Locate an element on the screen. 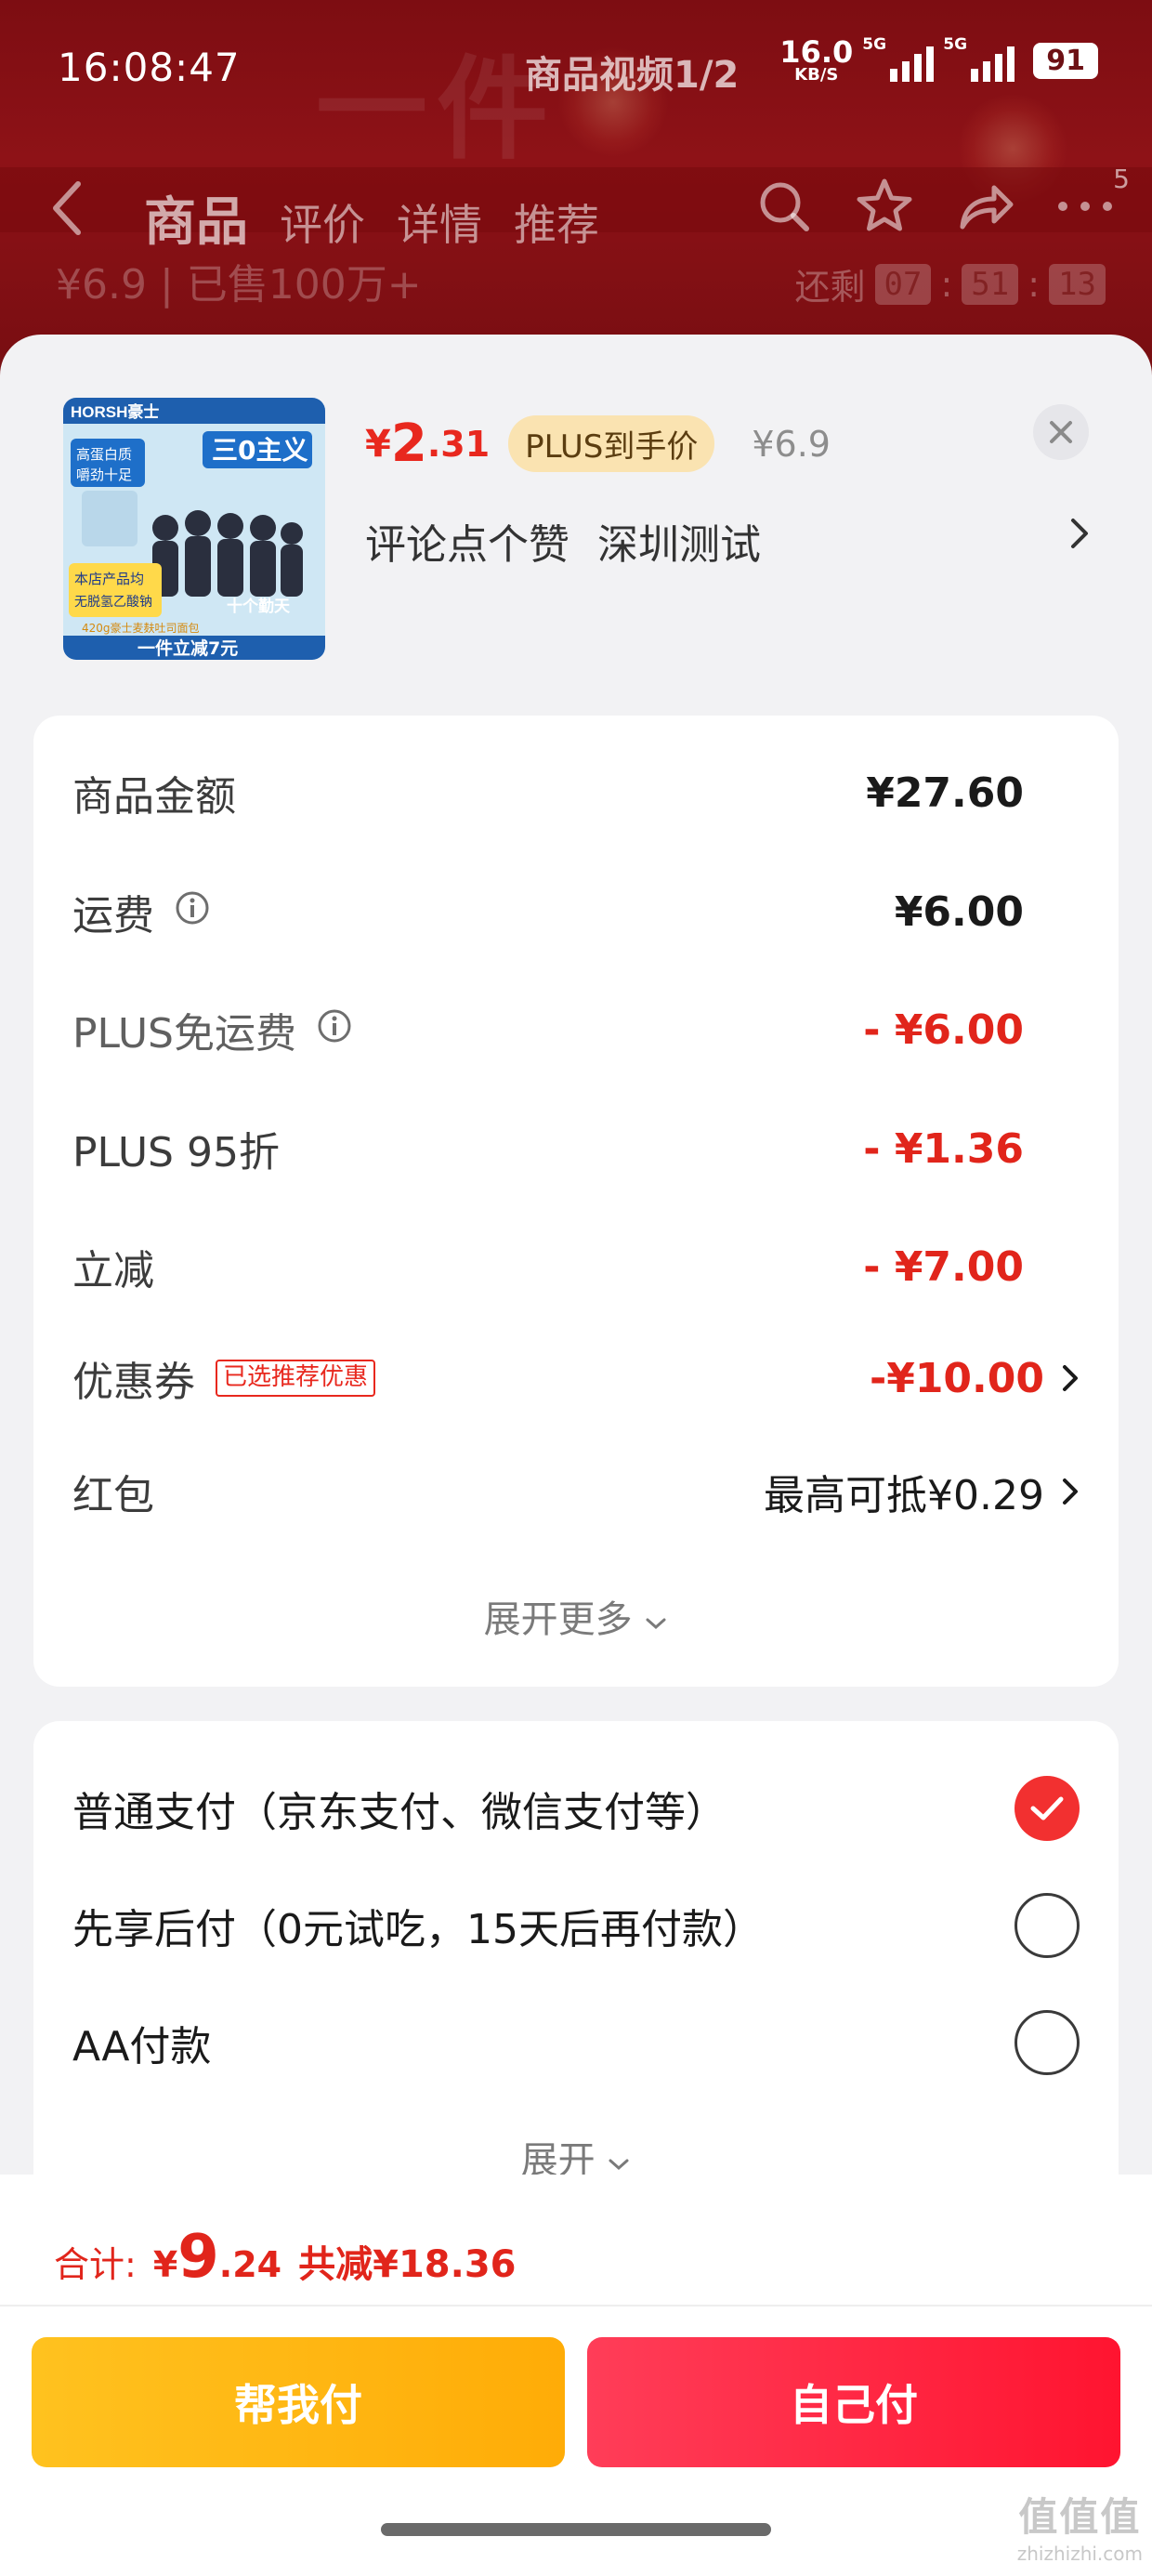  home-indicator is located at coordinates (576, 2529).